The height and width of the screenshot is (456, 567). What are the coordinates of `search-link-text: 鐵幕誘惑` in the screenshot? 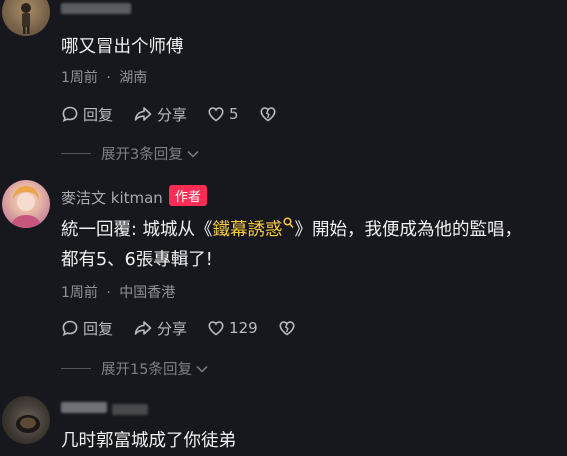 It's located at (247, 230).